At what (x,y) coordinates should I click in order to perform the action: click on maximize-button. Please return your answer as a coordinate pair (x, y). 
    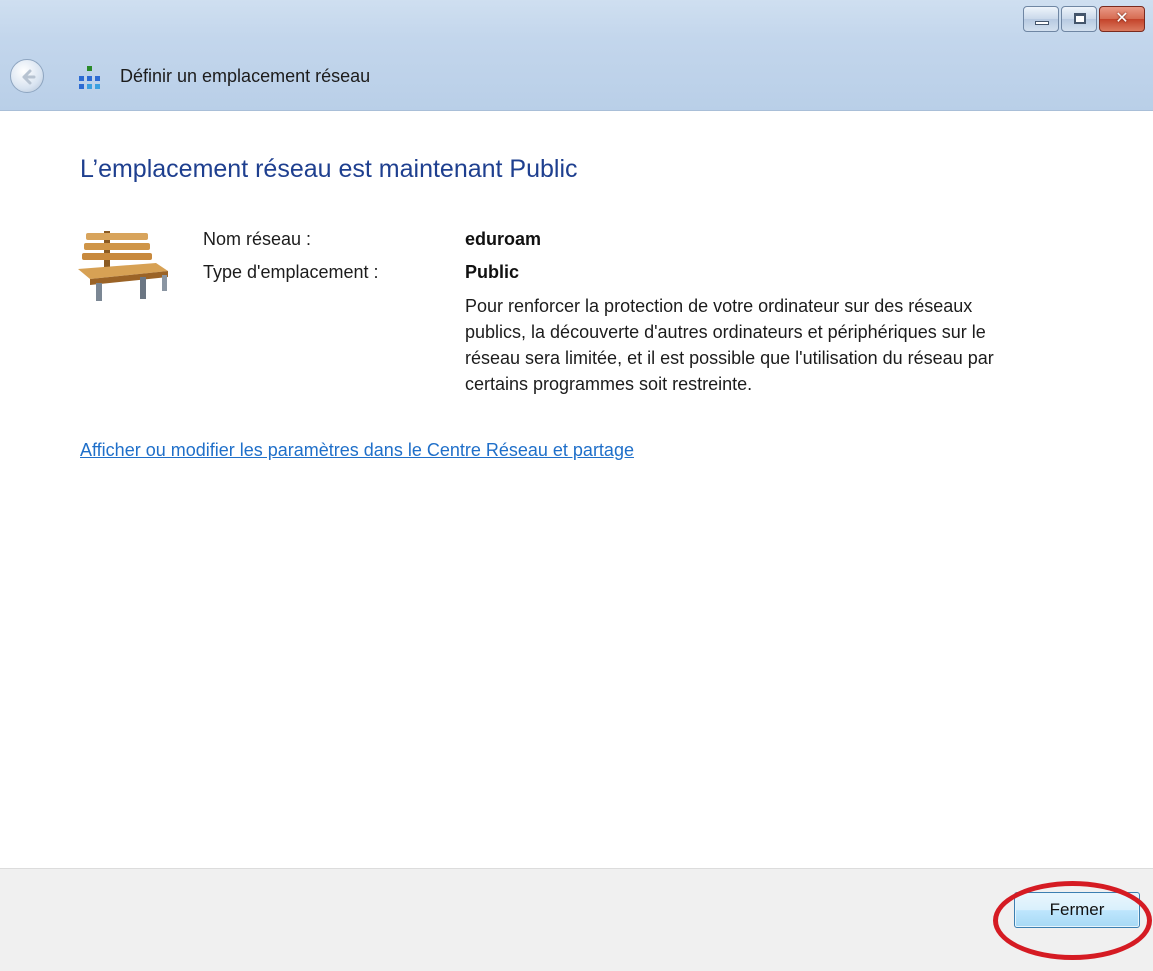
    Looking at the image, I should click on (1079, 19).